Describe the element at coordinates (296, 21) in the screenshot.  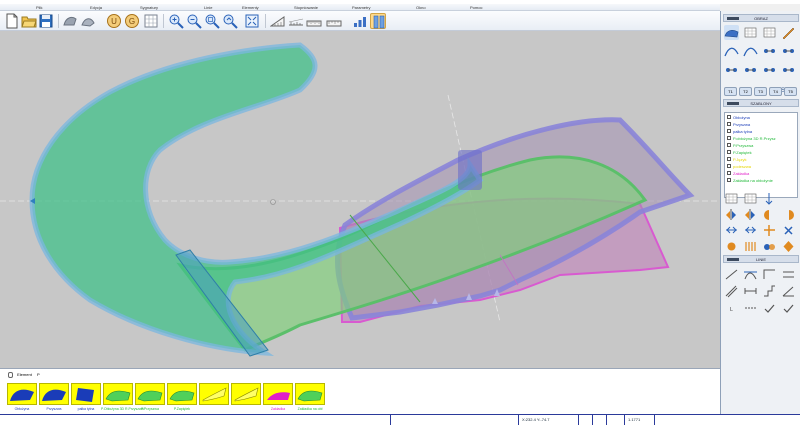
I see `scale-icon` at that location.